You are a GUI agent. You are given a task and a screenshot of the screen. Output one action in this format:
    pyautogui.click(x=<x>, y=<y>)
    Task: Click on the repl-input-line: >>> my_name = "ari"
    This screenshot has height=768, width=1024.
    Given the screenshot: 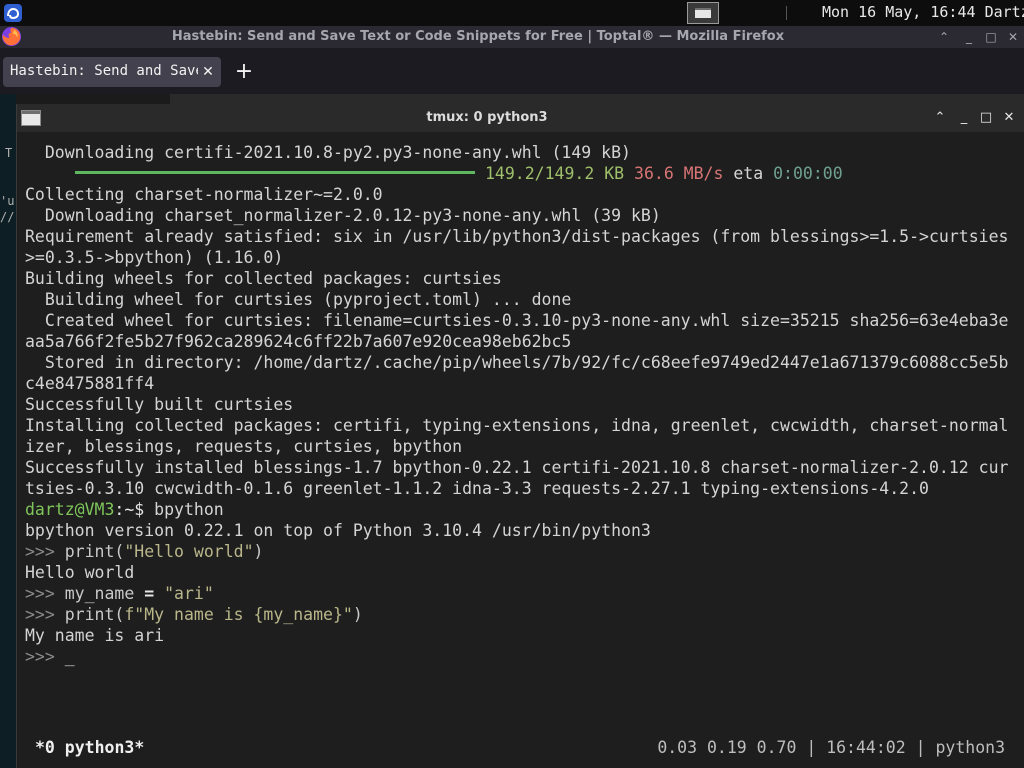 What is the action you would take?
    pyautogui.click(x=119, y=593)
    